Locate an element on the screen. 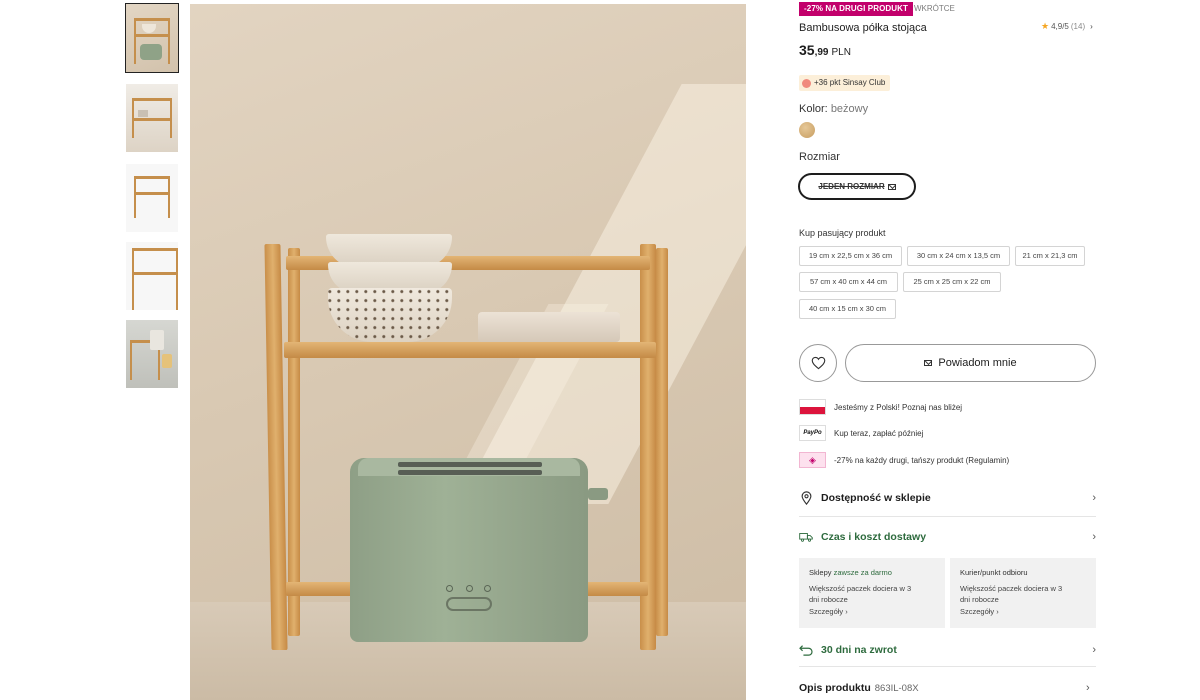 The image size is (1200, 700). color-label: Kolor: beżowy is located at coordinates (833, 109).